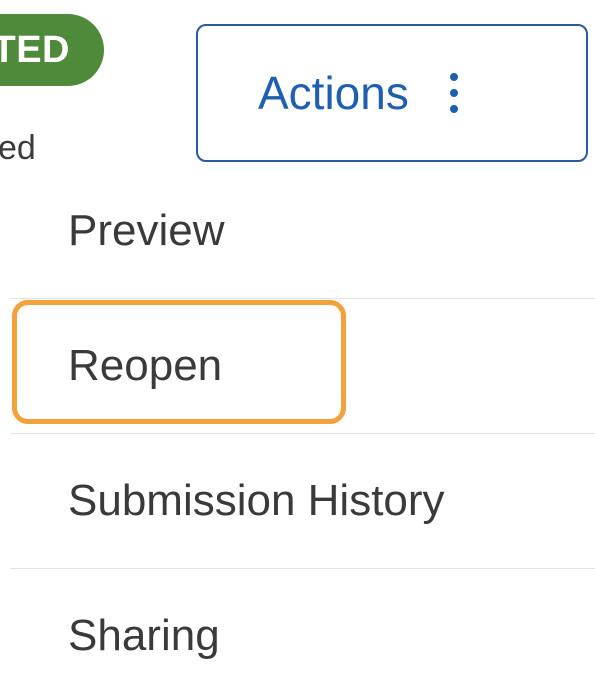  I want to click on status-subtext: ed, so click(18, 148).